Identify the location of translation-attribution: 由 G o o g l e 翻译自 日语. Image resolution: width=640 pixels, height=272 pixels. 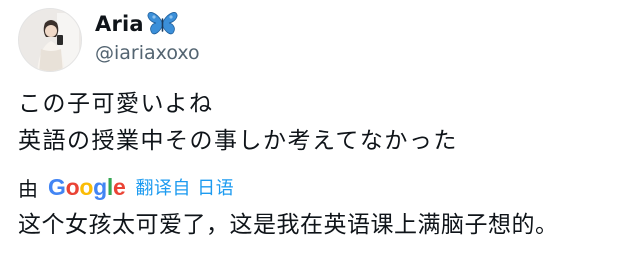
(126, 187).